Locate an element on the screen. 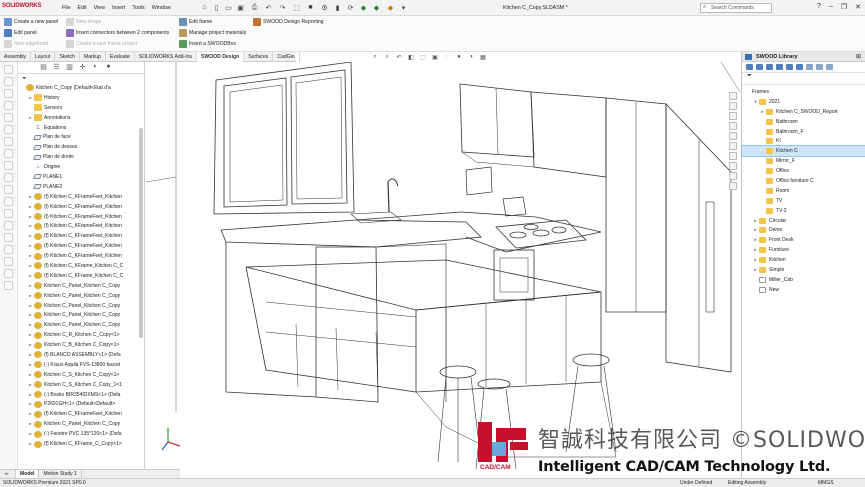  tab-motion-study: Motion Study 1 is located at coordinates (60, 474).